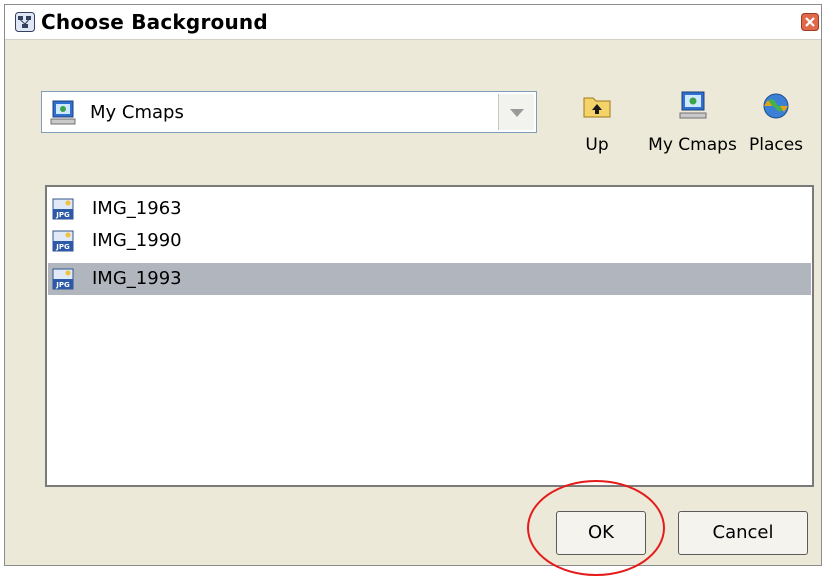 This screenshot has height=576, width=827. I want to click on location-selected: My Cmaps, so click(137, 112).